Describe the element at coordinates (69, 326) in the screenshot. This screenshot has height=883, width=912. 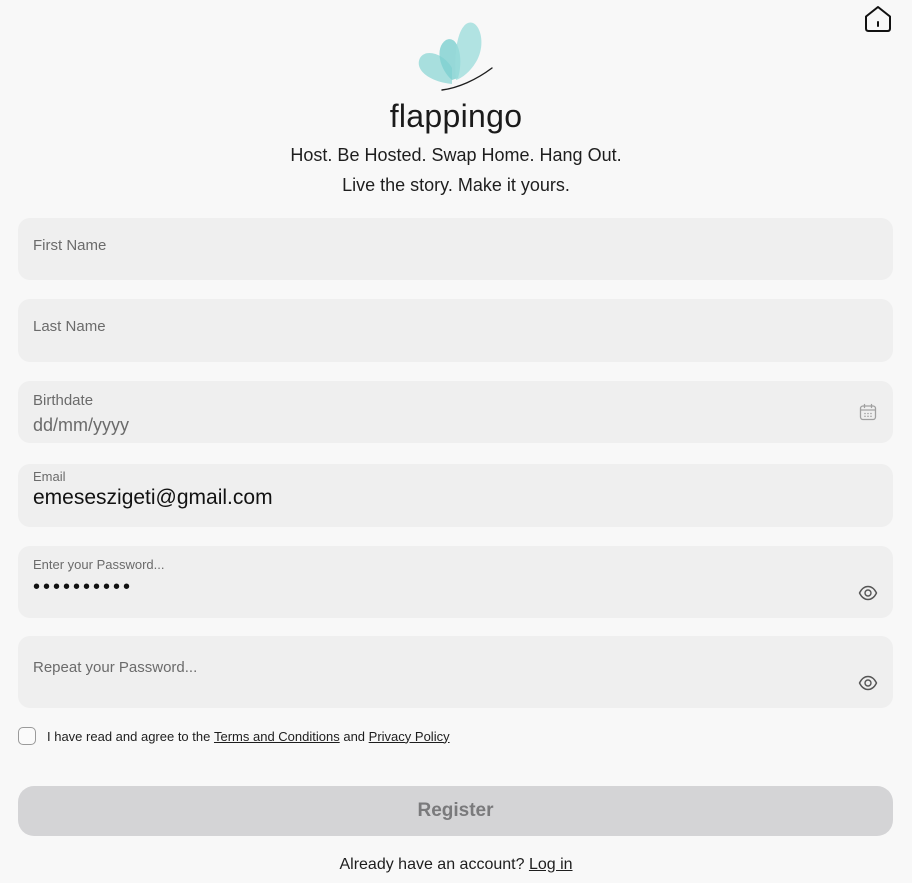
I see `last-name-label: Last Name` at that location.